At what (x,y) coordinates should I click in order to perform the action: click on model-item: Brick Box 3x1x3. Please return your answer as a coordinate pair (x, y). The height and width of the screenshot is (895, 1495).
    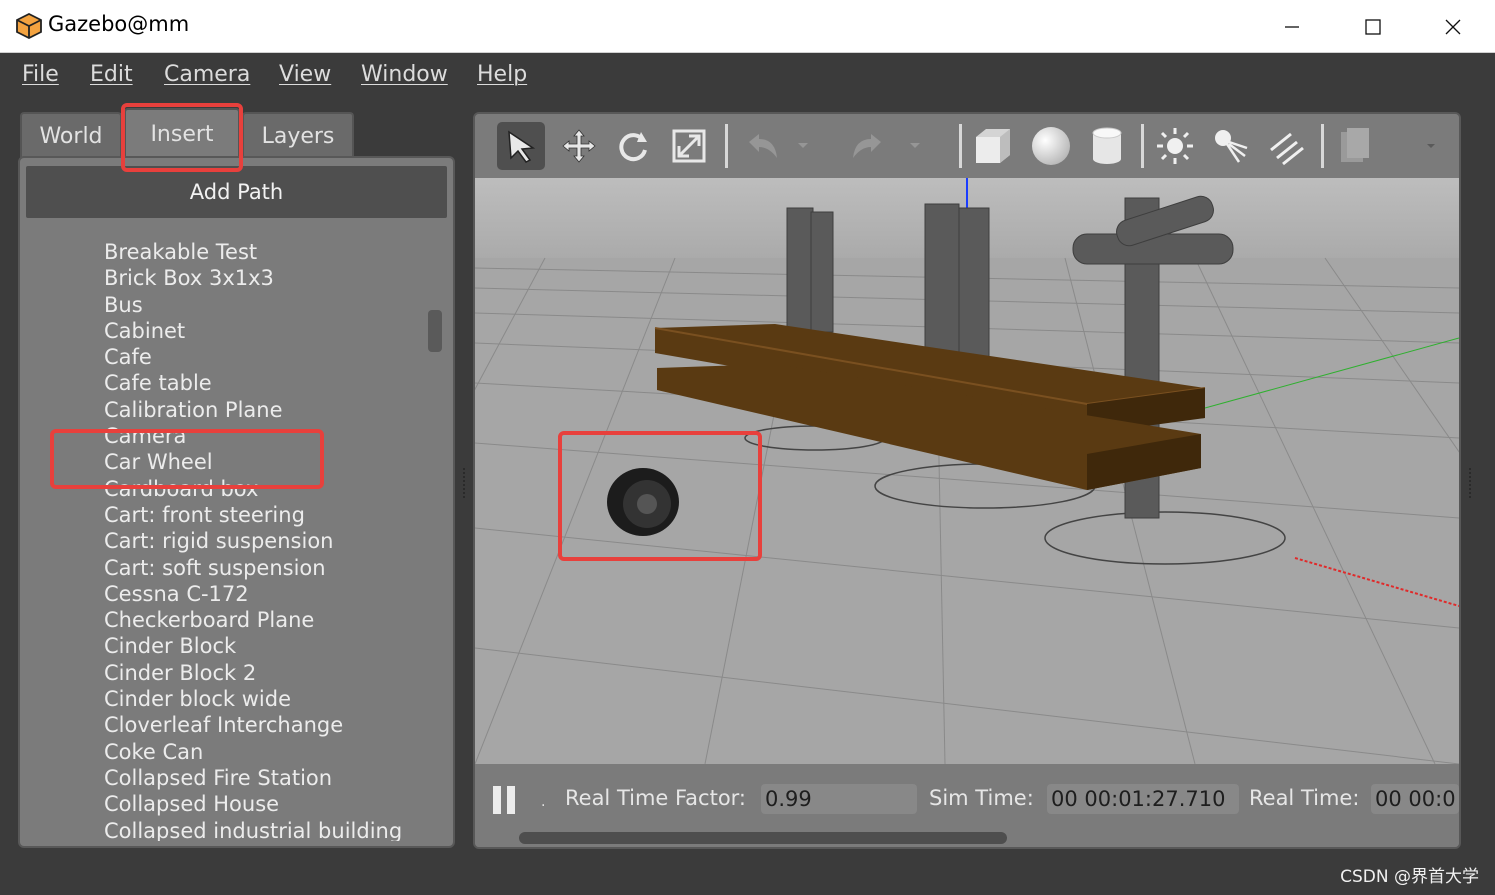
    Looking at the image, I should click on (264, 278).